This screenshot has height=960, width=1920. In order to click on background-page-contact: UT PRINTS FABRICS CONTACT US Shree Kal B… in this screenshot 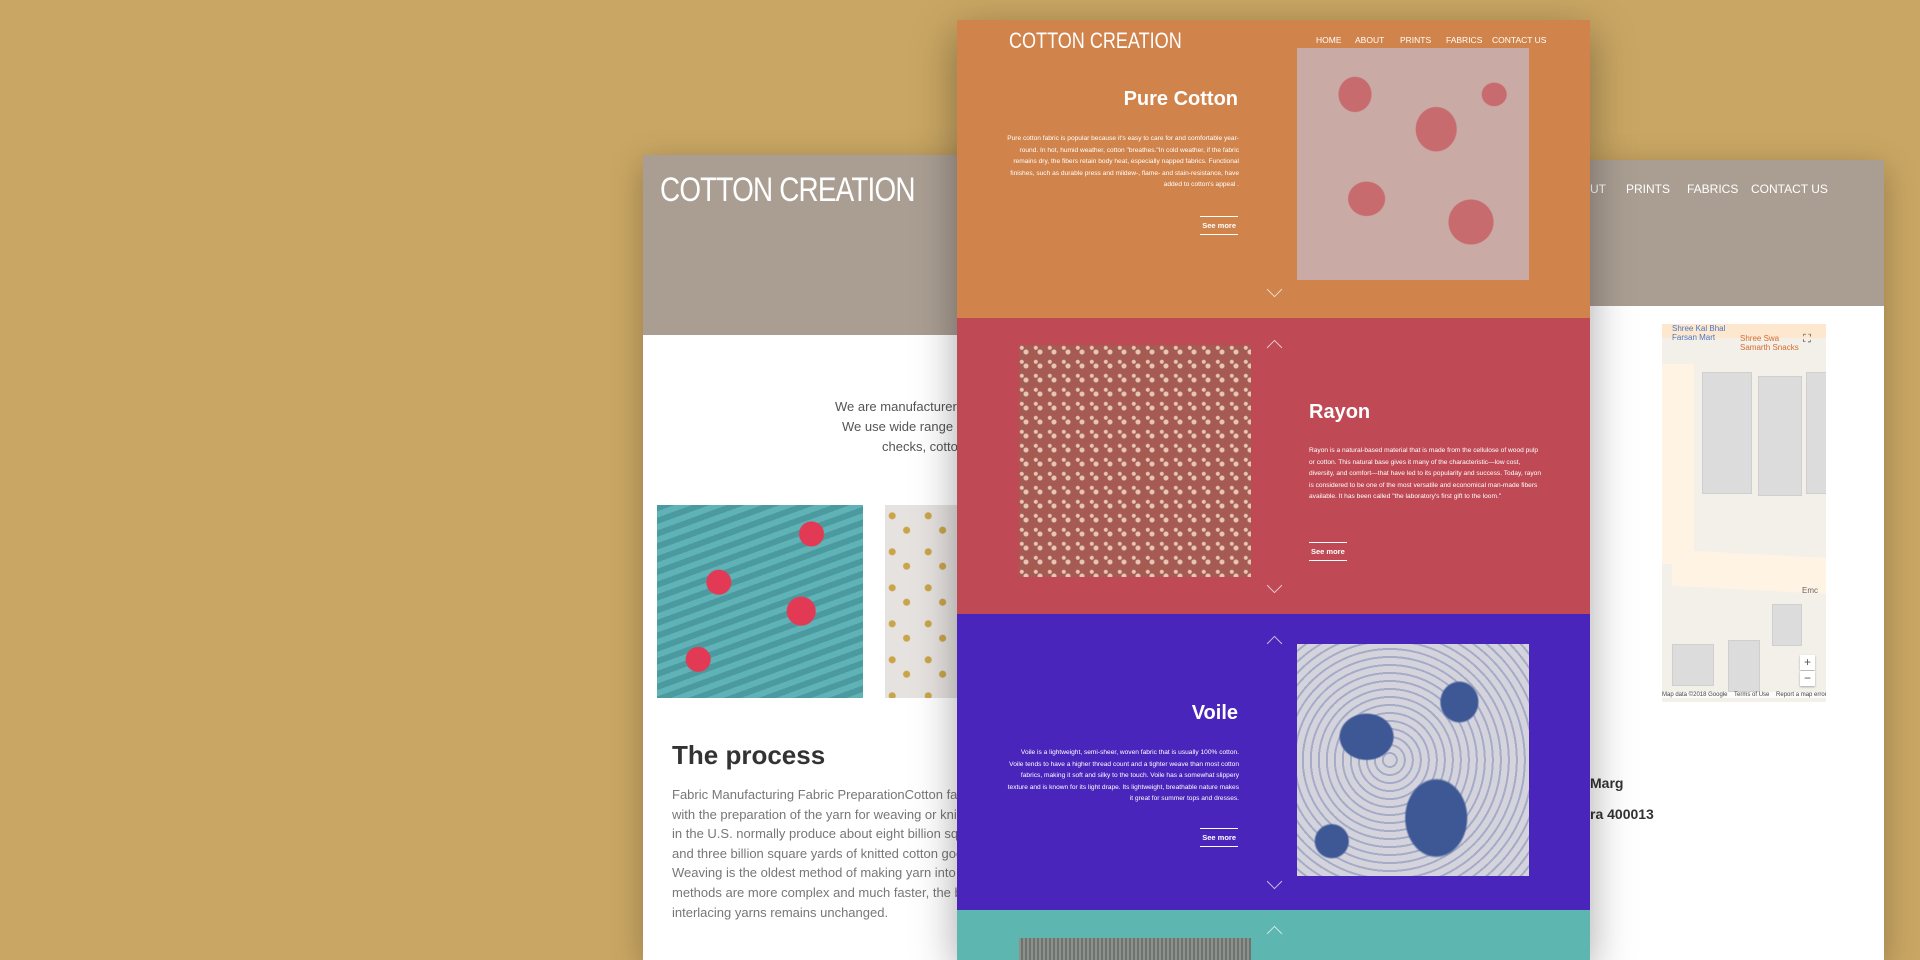, I will do `click(1737, 560)`.